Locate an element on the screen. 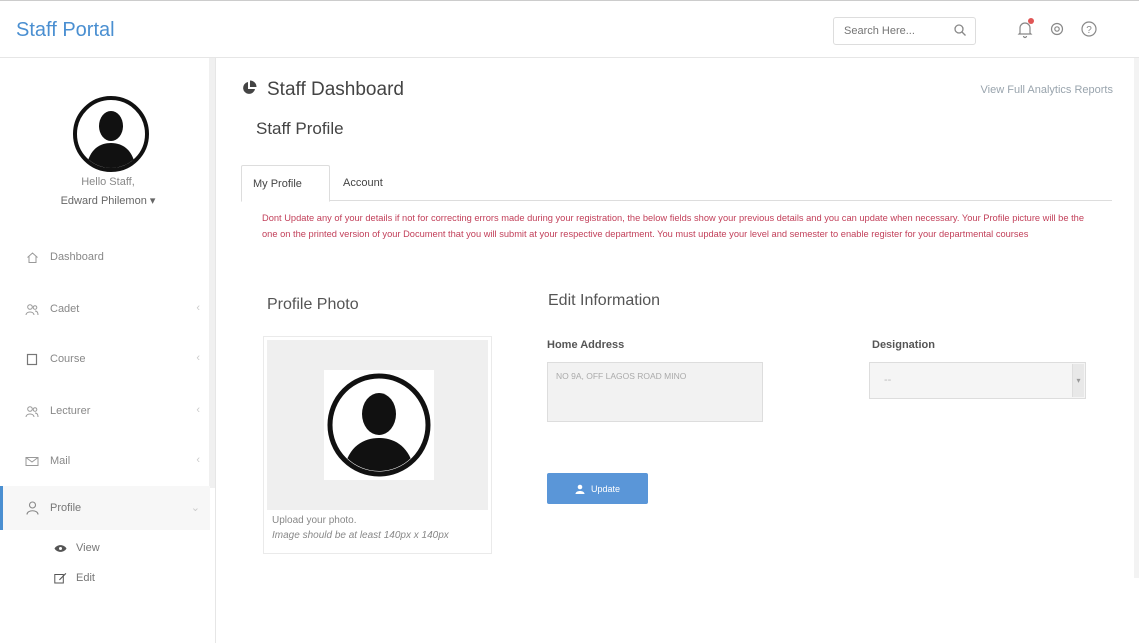 The width and height of the screenshot is (1139, 643). page-header: Staff Dashboard is located at coordinates (322, 90).